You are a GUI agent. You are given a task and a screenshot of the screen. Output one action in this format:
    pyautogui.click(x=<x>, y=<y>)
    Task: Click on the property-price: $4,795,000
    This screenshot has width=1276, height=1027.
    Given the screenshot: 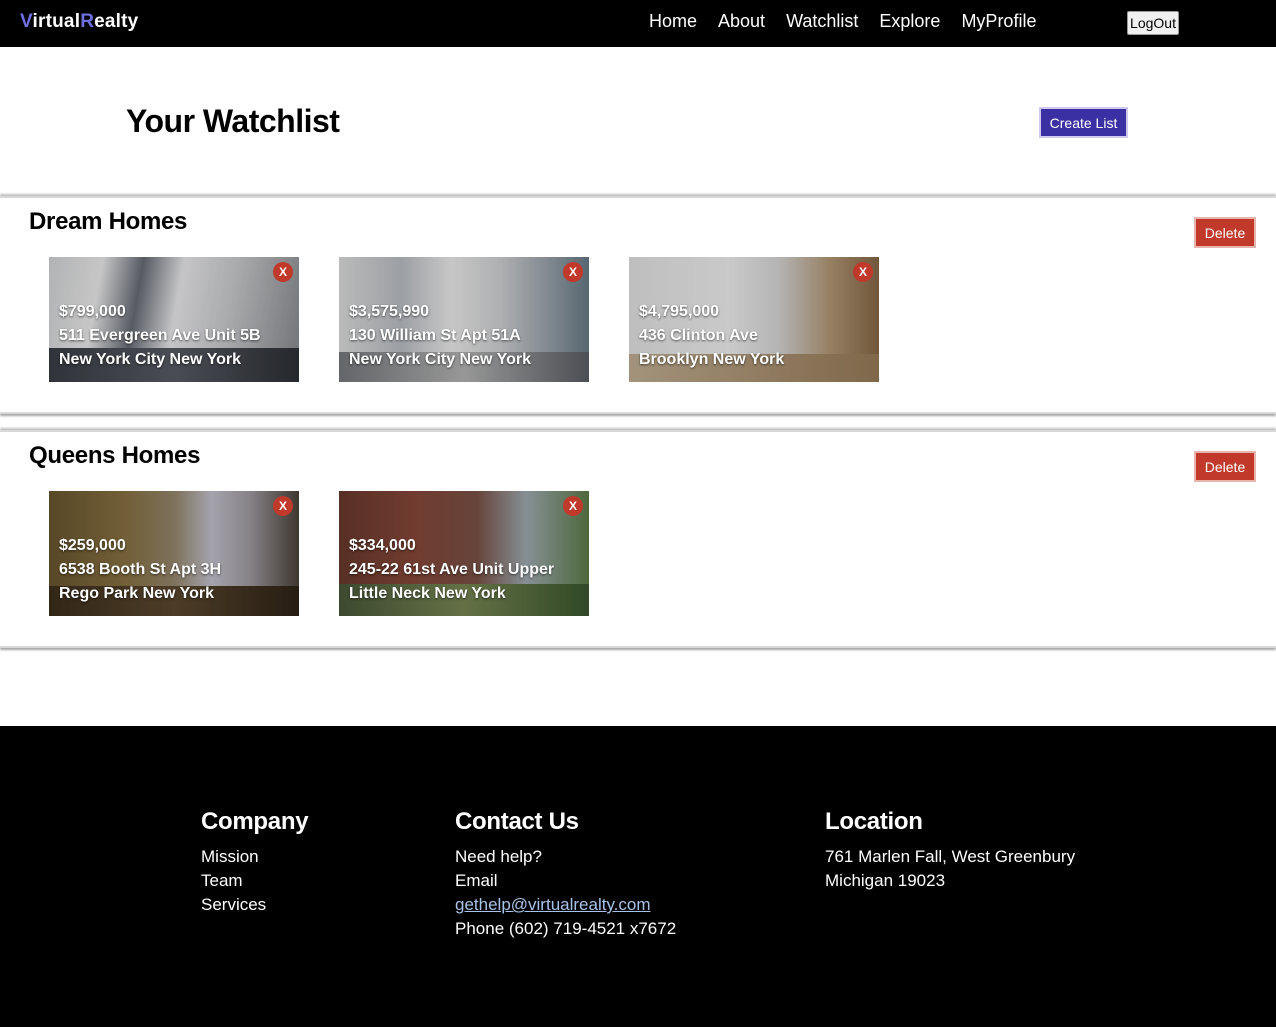 What is the action you would take?
    pyautogui.click(x=679, y=311)
    